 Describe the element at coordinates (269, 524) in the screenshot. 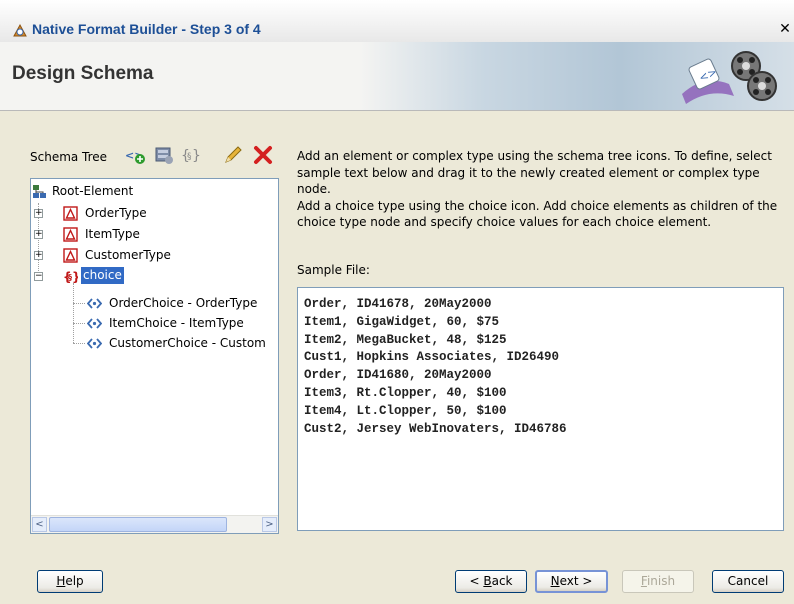

I see `scroll-right-button: >` at that location.